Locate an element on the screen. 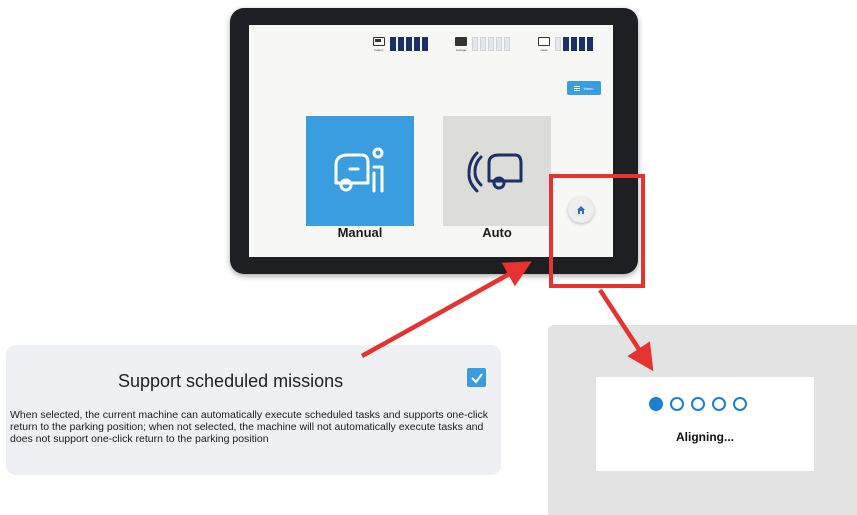 This screenshot has height=515, width=857. callout-arrows is located at coordinates (507, 316).